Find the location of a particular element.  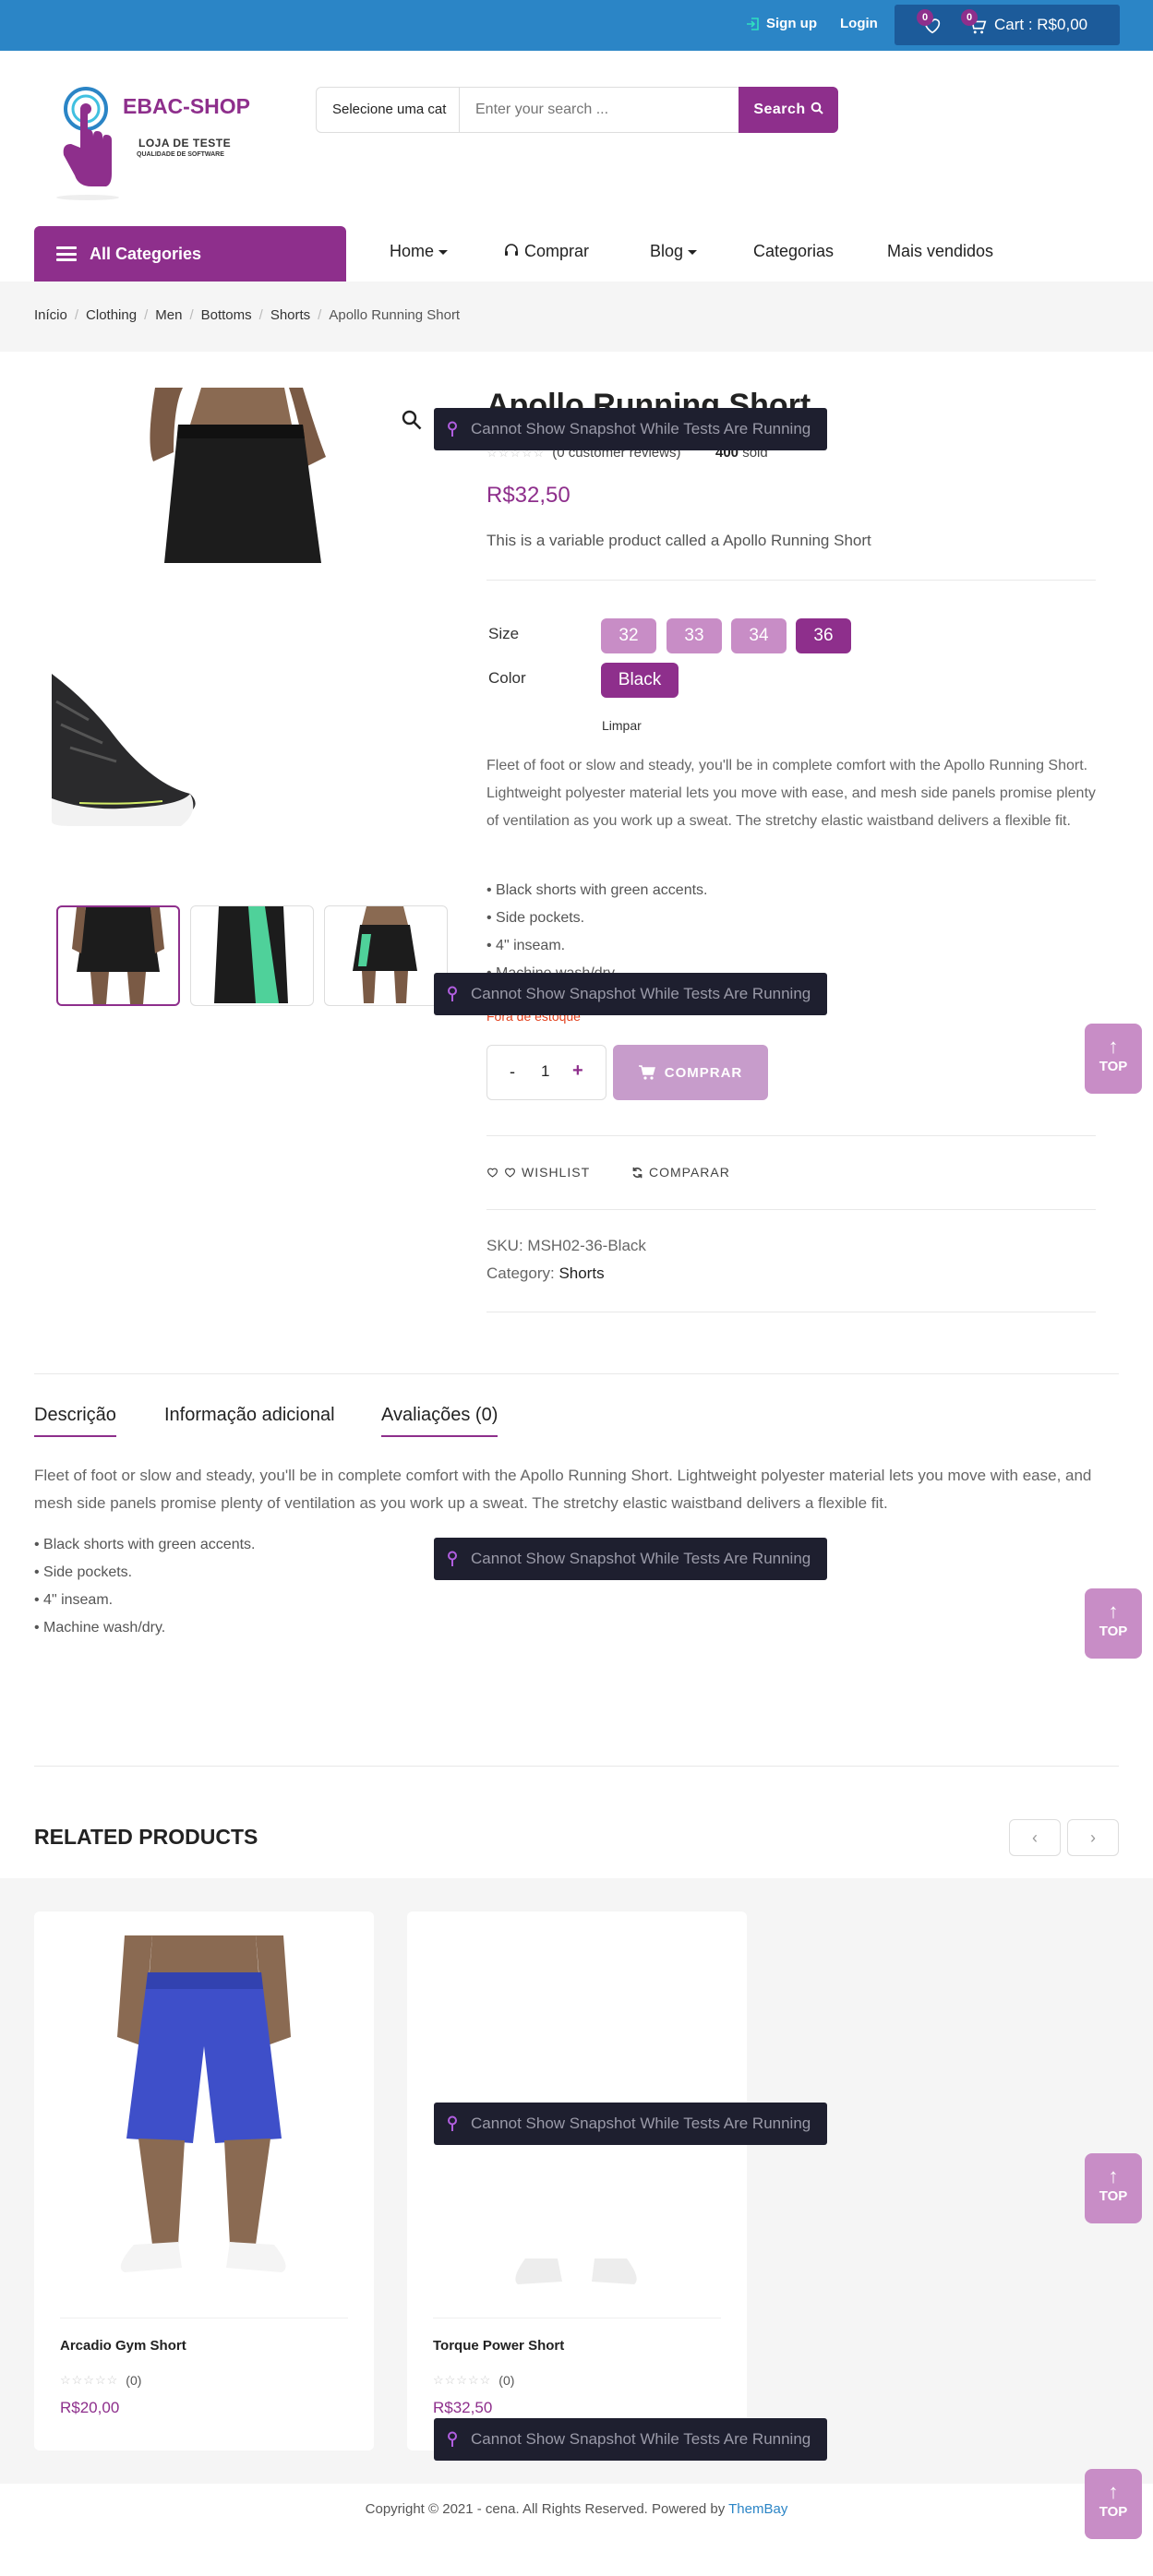

cart-box: 0 0 Cart : R$0,00 is located at coordinates (1007, 25).